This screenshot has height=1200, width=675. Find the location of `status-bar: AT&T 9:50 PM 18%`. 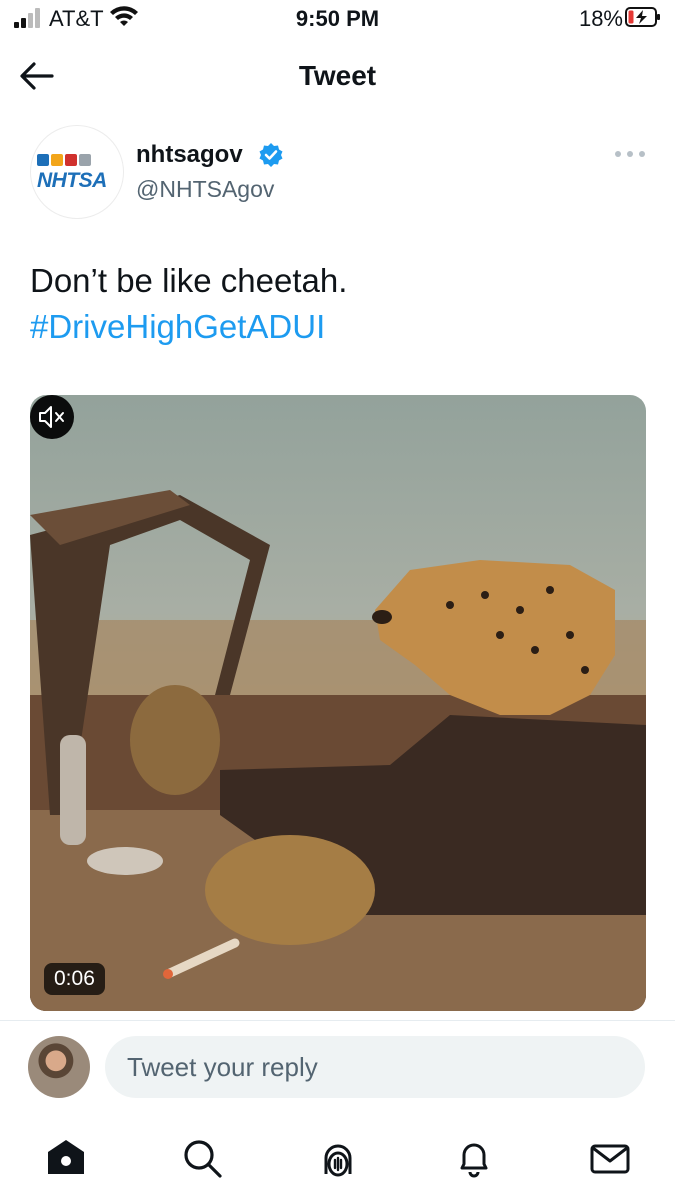

status-bar: AT&T 9:50 PM 18% is located at coordinates (337, 20).